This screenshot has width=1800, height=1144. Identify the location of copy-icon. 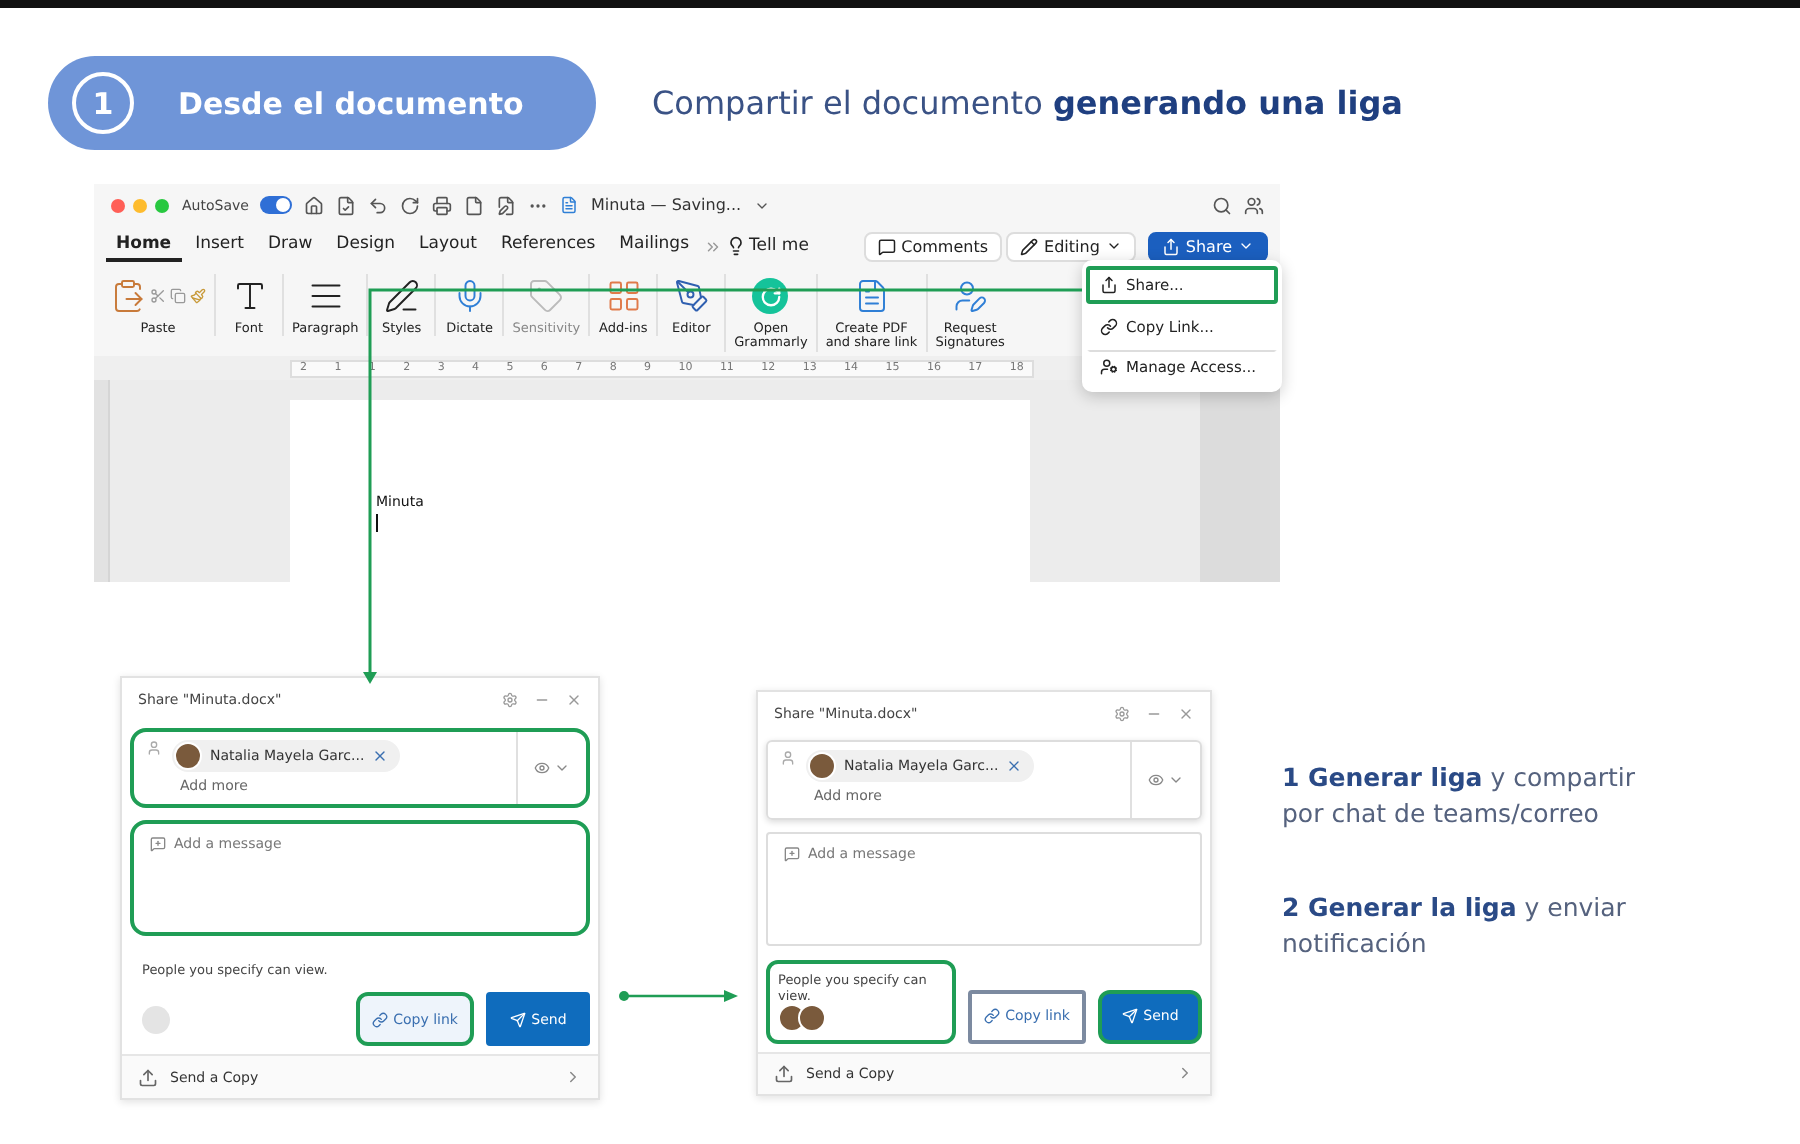
(178, 296).